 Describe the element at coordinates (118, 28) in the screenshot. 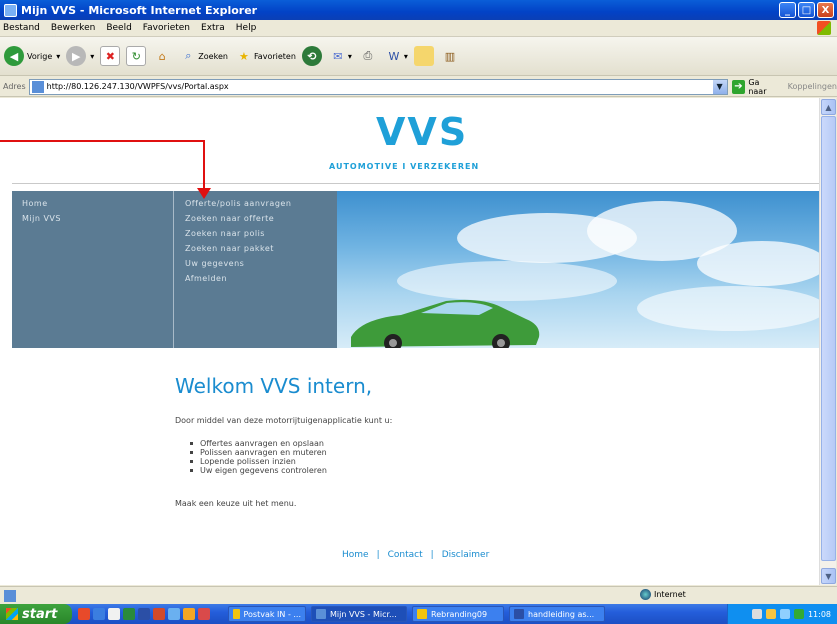

I see `menu-beeld: Beeld` at that location.